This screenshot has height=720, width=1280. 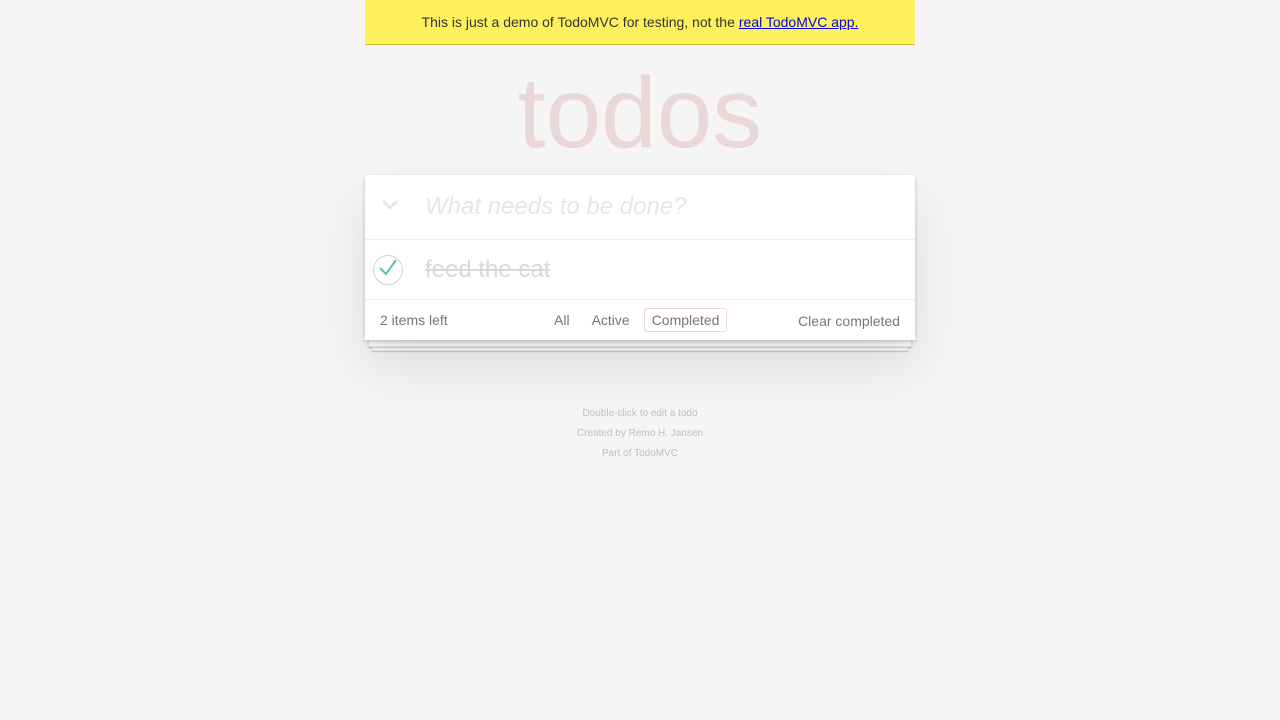 I want to click on todo-label: feed the cat, so click(x=487, y=270).